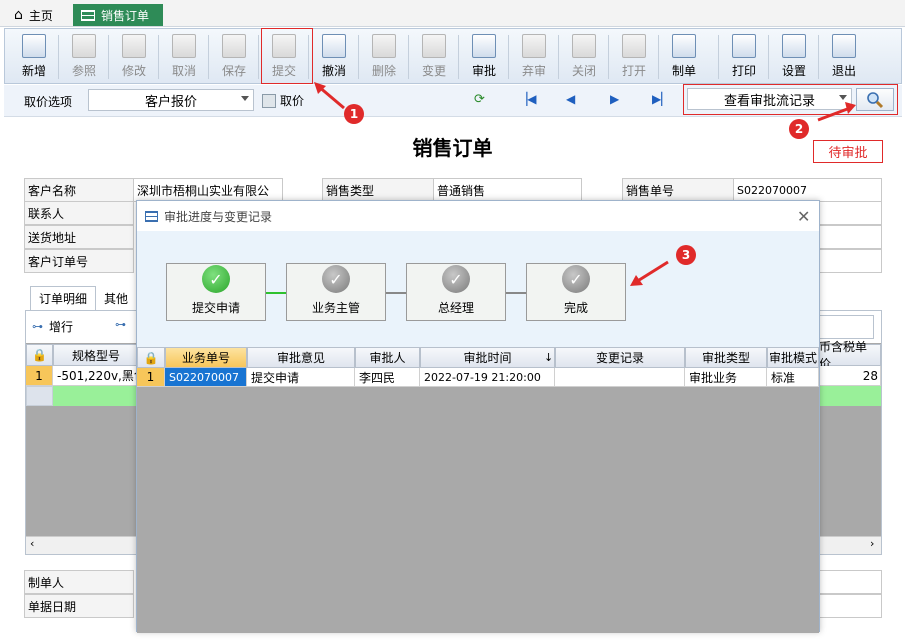 Image resolution: width=905 pixels, height=642 pixels. What do you see at coordinates (63, 298) in the screenshot?
I see `tab-order-detail: 订单明细` at bounding box center [63, 298].